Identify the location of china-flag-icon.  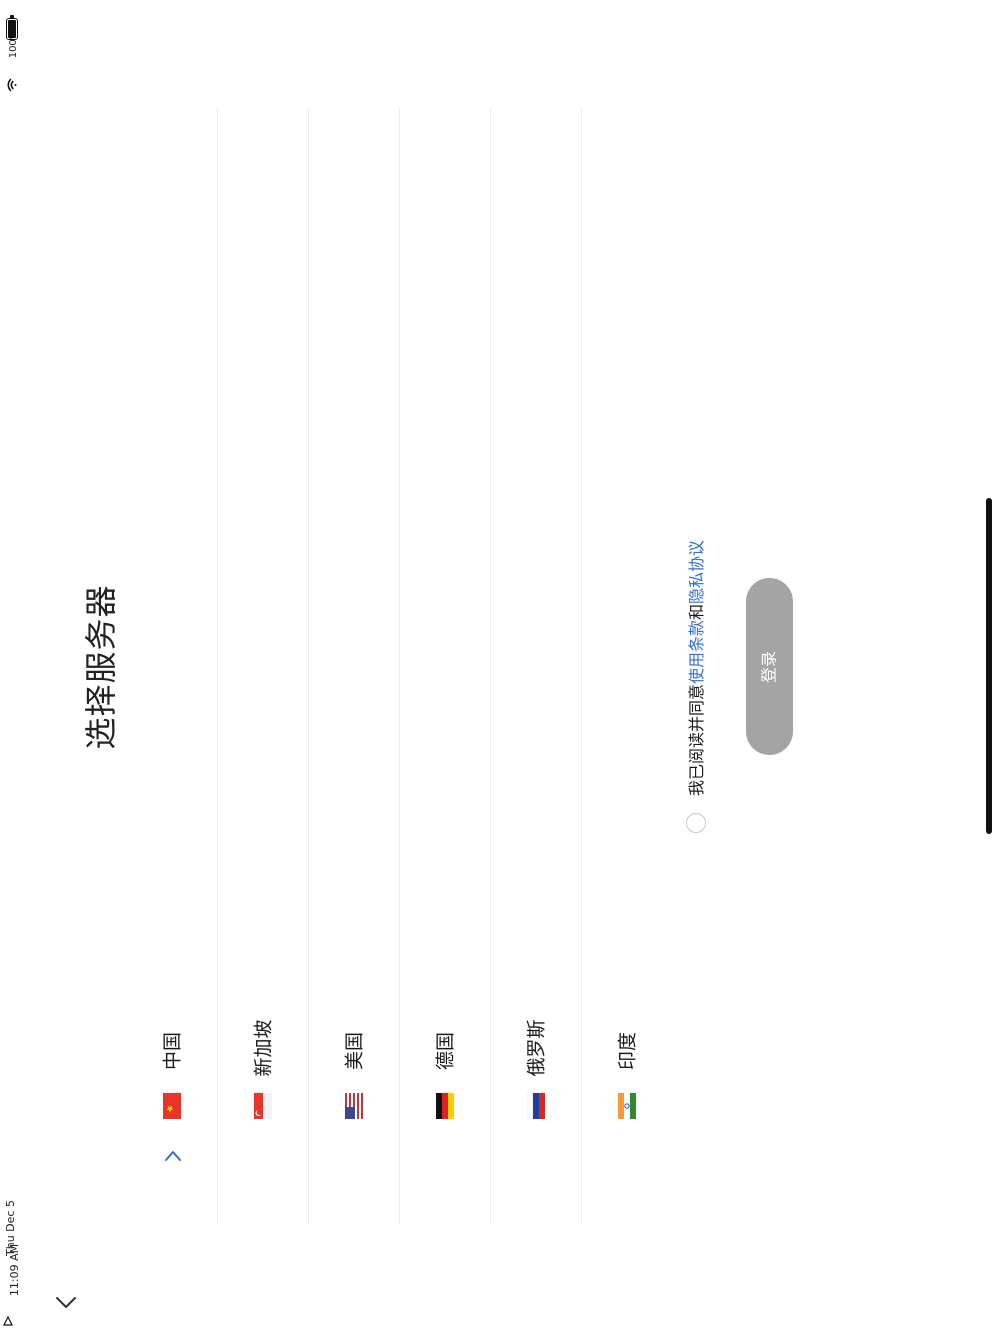
(172, 1106).